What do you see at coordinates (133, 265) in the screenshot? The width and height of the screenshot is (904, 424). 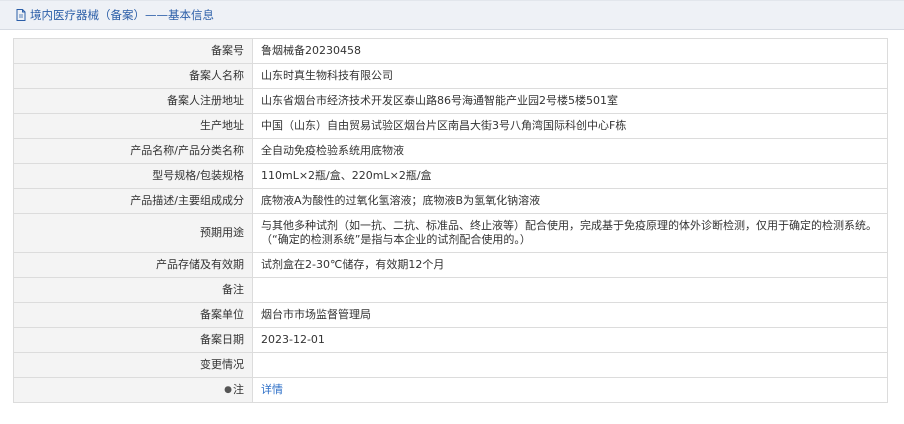 I see `row-label: 产品存储及有效期` at bounding box center [133, 265].